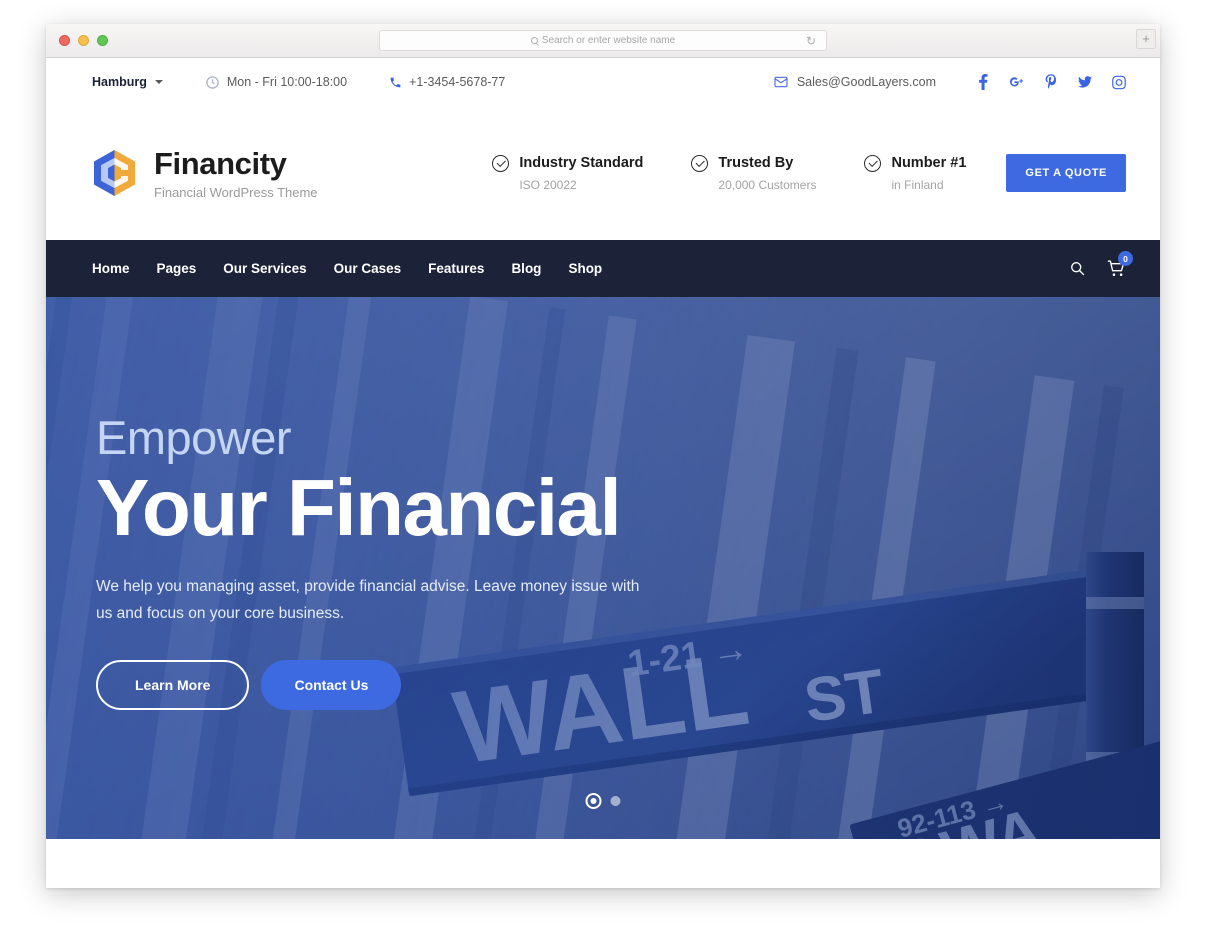 The height and width of the screenshot is (952, 1206). I want to click on brand-tagline: Financial WordPress Theme, so click(236, 192).